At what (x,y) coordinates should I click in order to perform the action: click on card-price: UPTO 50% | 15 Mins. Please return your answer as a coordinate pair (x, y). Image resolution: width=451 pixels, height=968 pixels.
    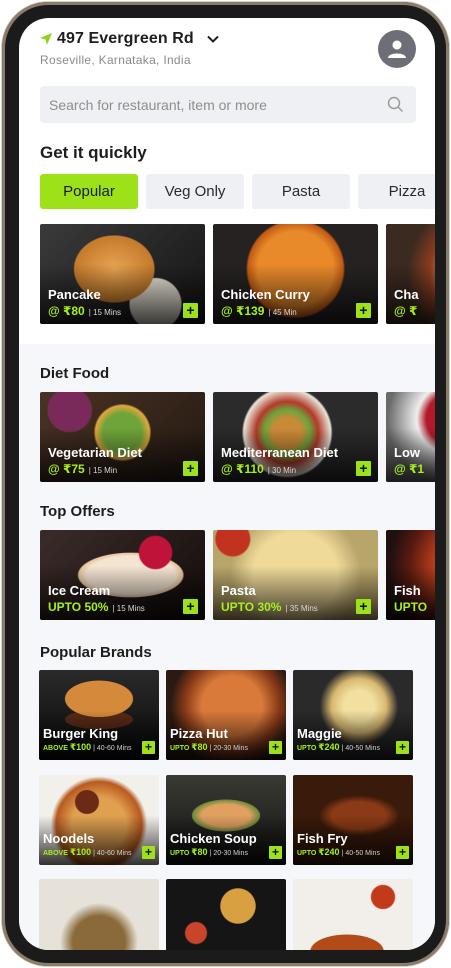
    Looking at the image, I should click on (96, 607).